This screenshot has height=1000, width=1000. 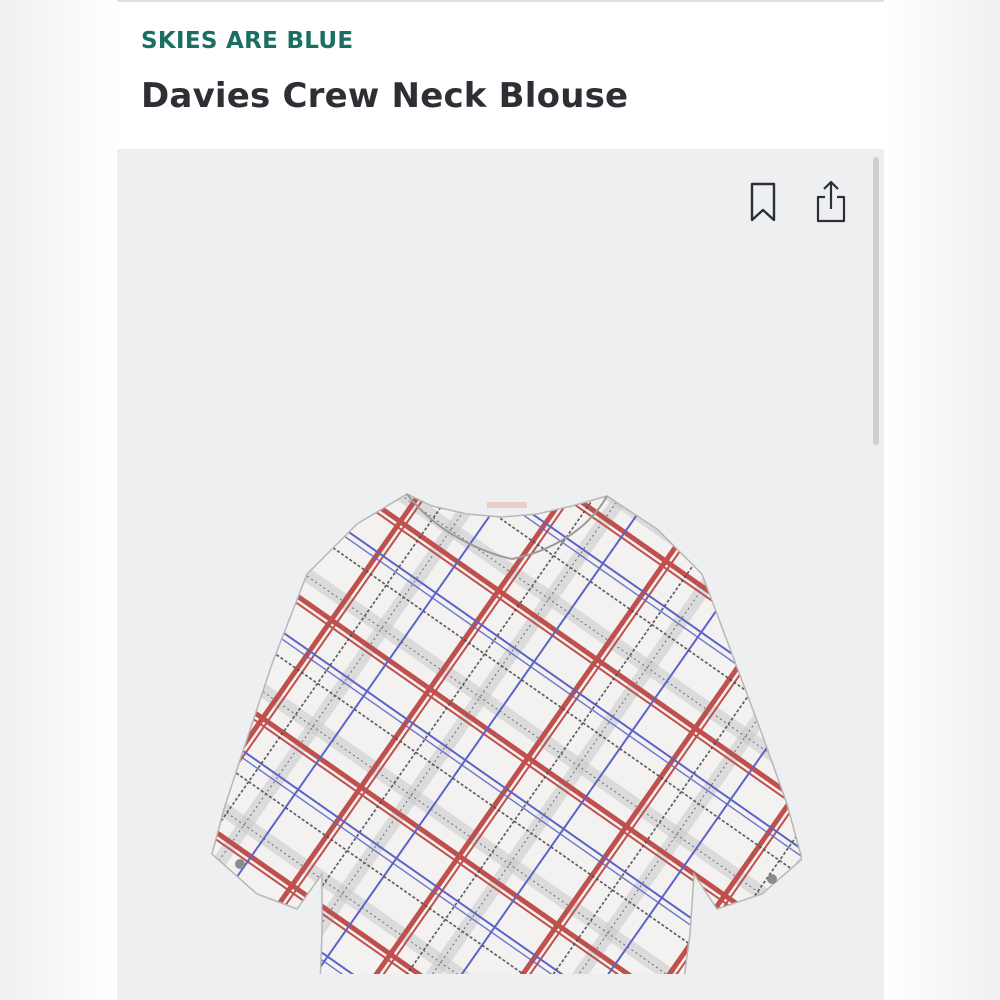 I want to click on bookmark-button, so click(x=763, y=202).